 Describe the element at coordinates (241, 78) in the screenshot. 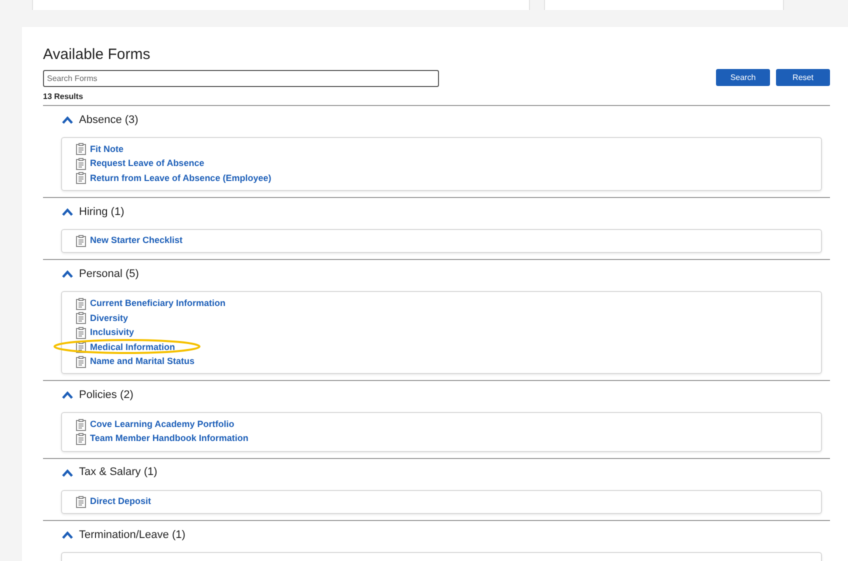

I see `search-field: Search Forms` at that location.